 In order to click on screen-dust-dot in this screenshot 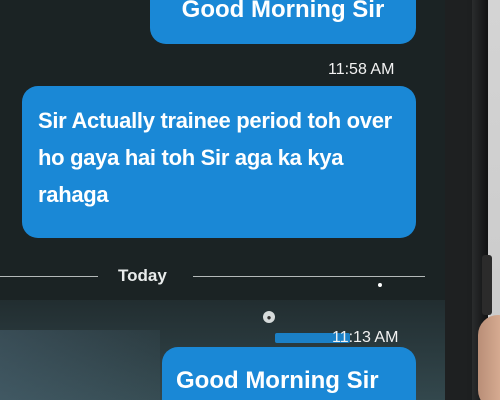, I will do `click(380, 285)`.